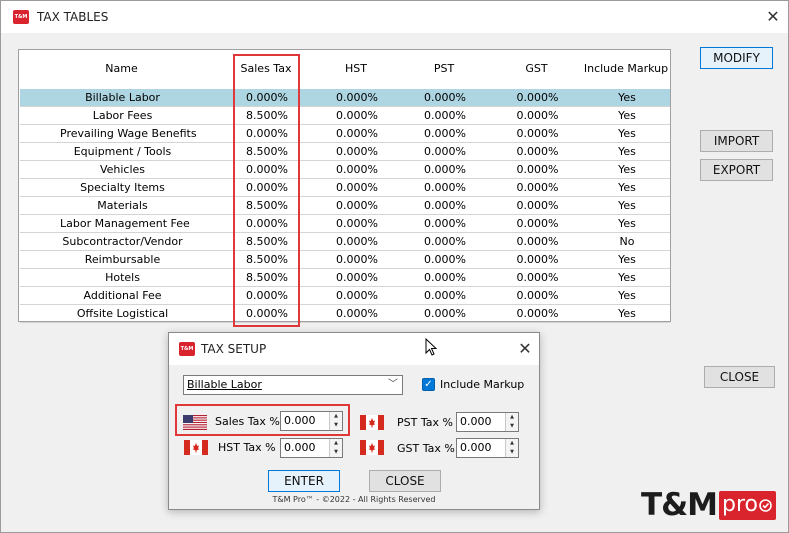  Describe the element at coordinates (354, 499) in the screenshot. I see `copyright-text: T&M Pro™ - ©2022 - All Rights Reserved` at that location.